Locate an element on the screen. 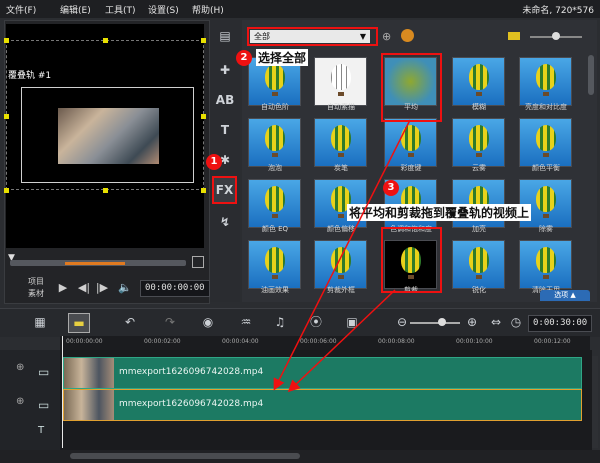  drag-arrow-average is located at coordinates (342, 255).